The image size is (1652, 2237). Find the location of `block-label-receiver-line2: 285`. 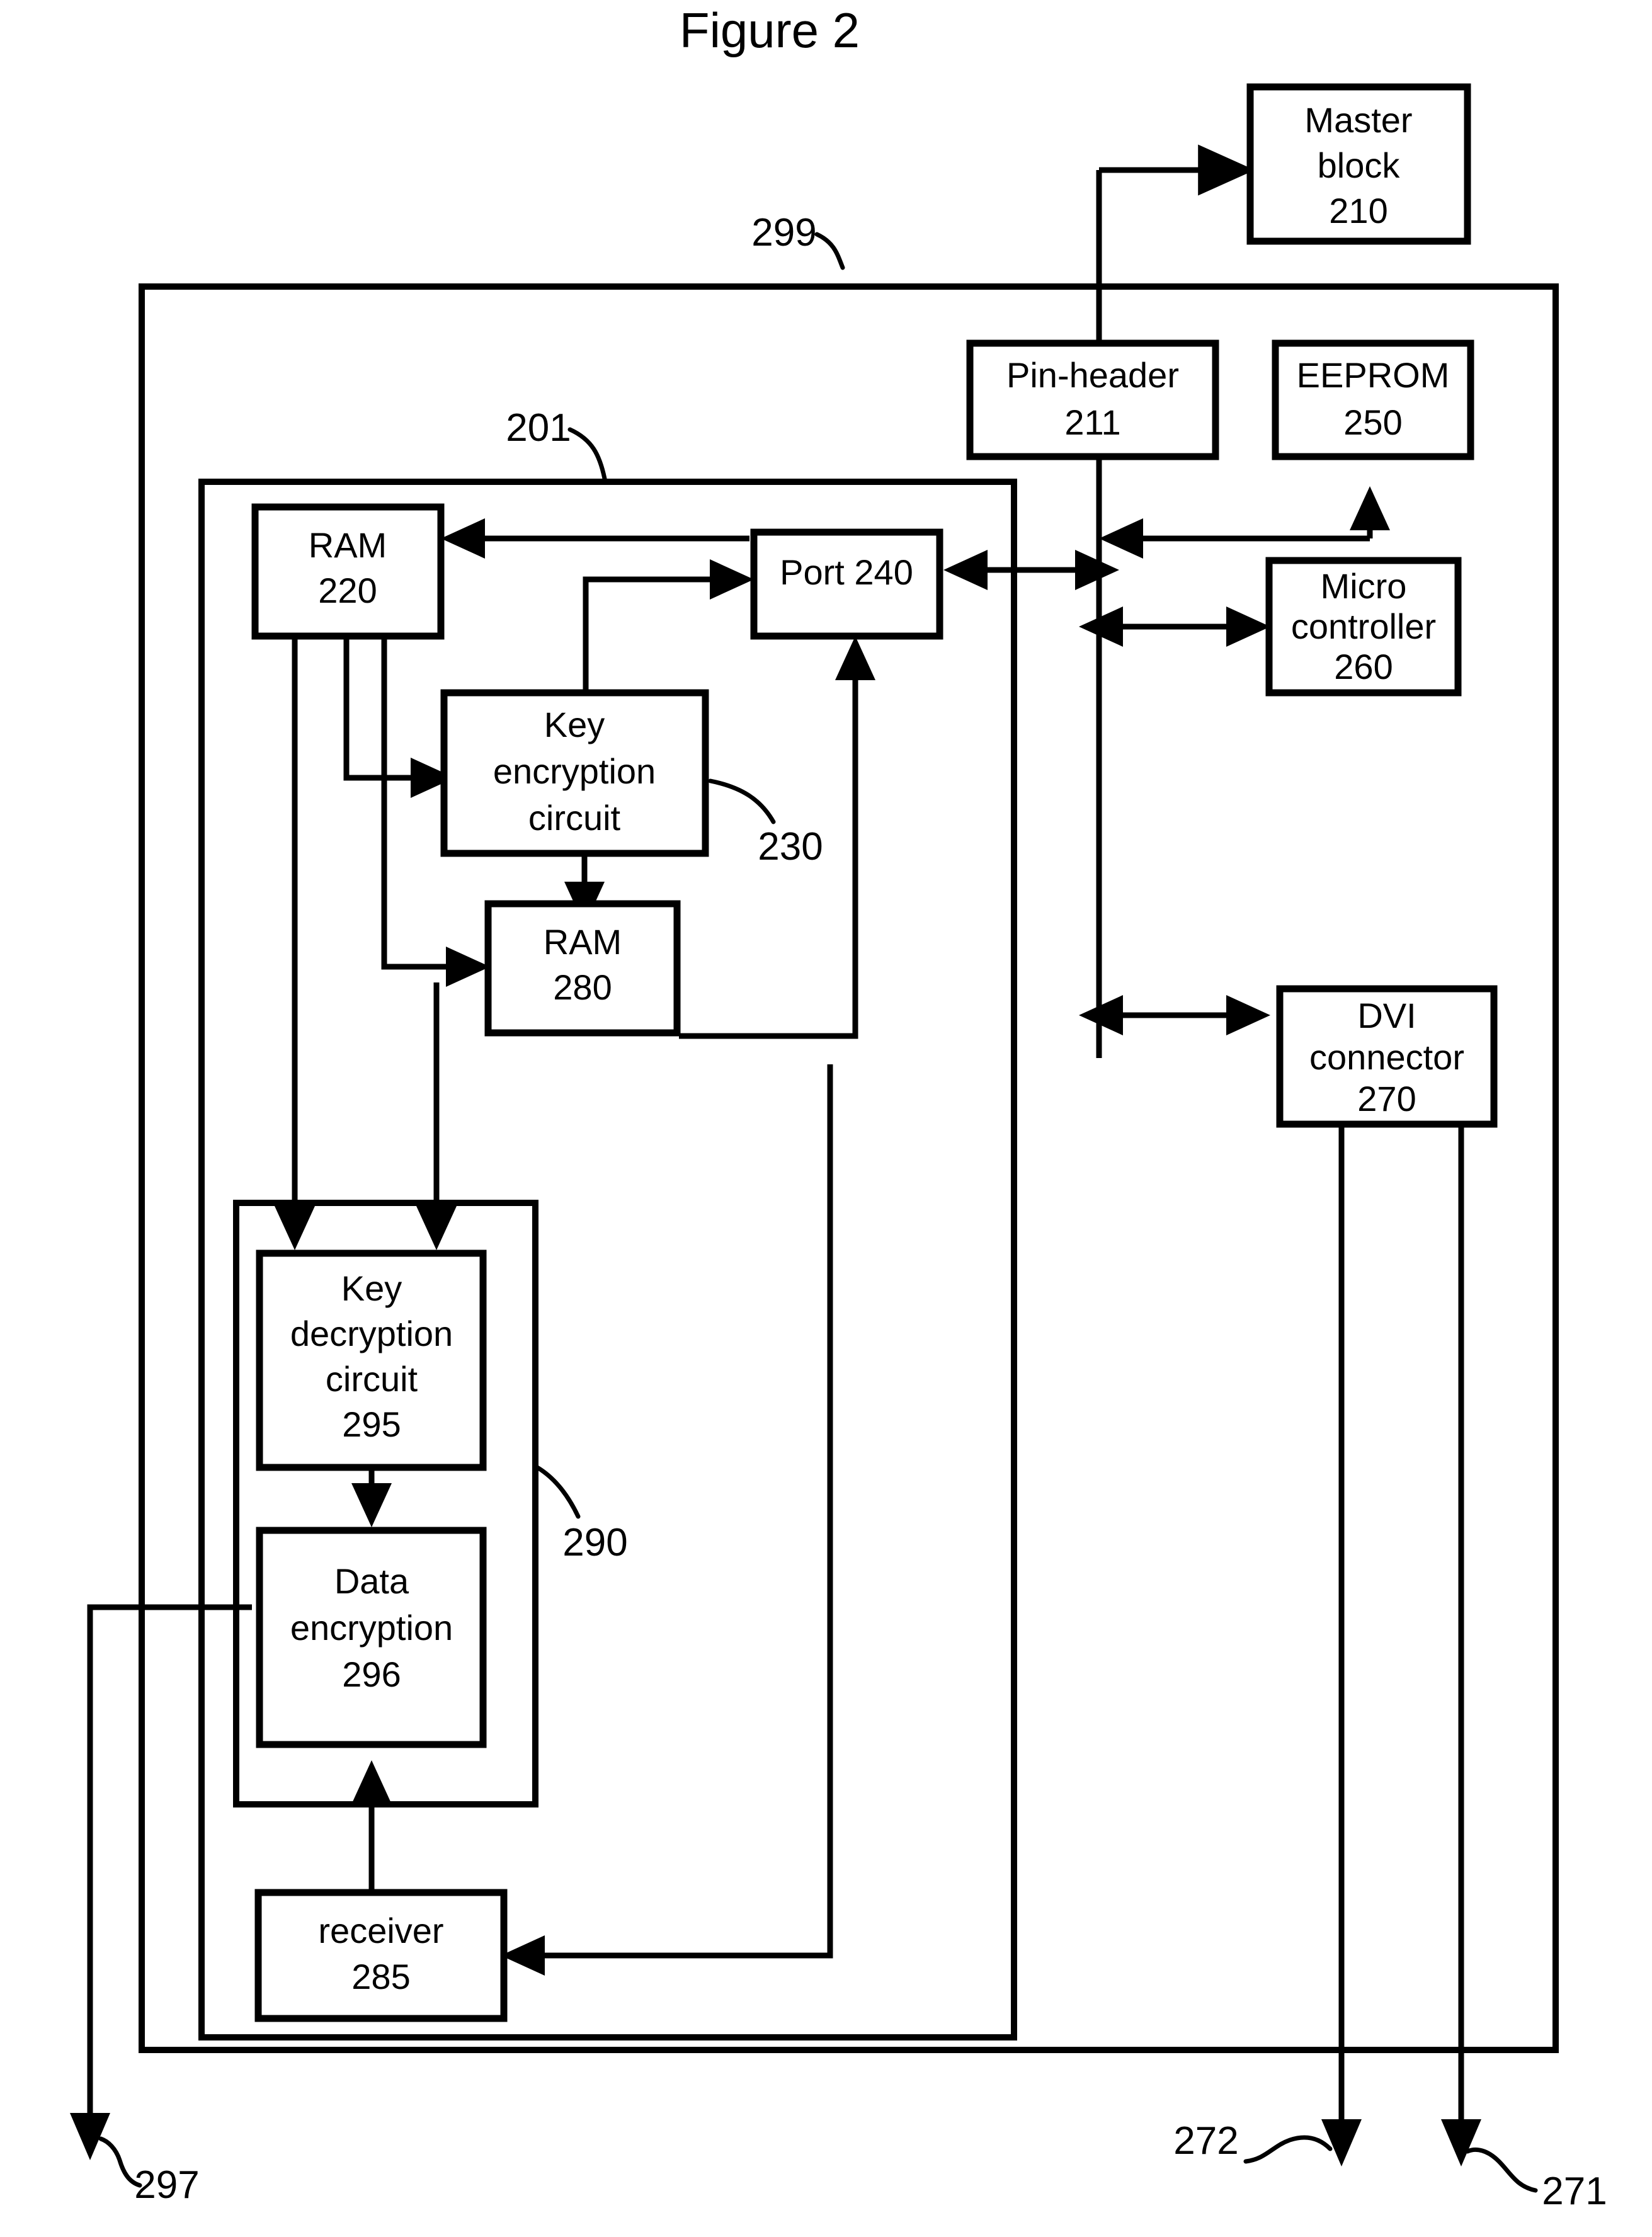

block-label-receiver-line2: 285 is located at coordinates (380, 1976).